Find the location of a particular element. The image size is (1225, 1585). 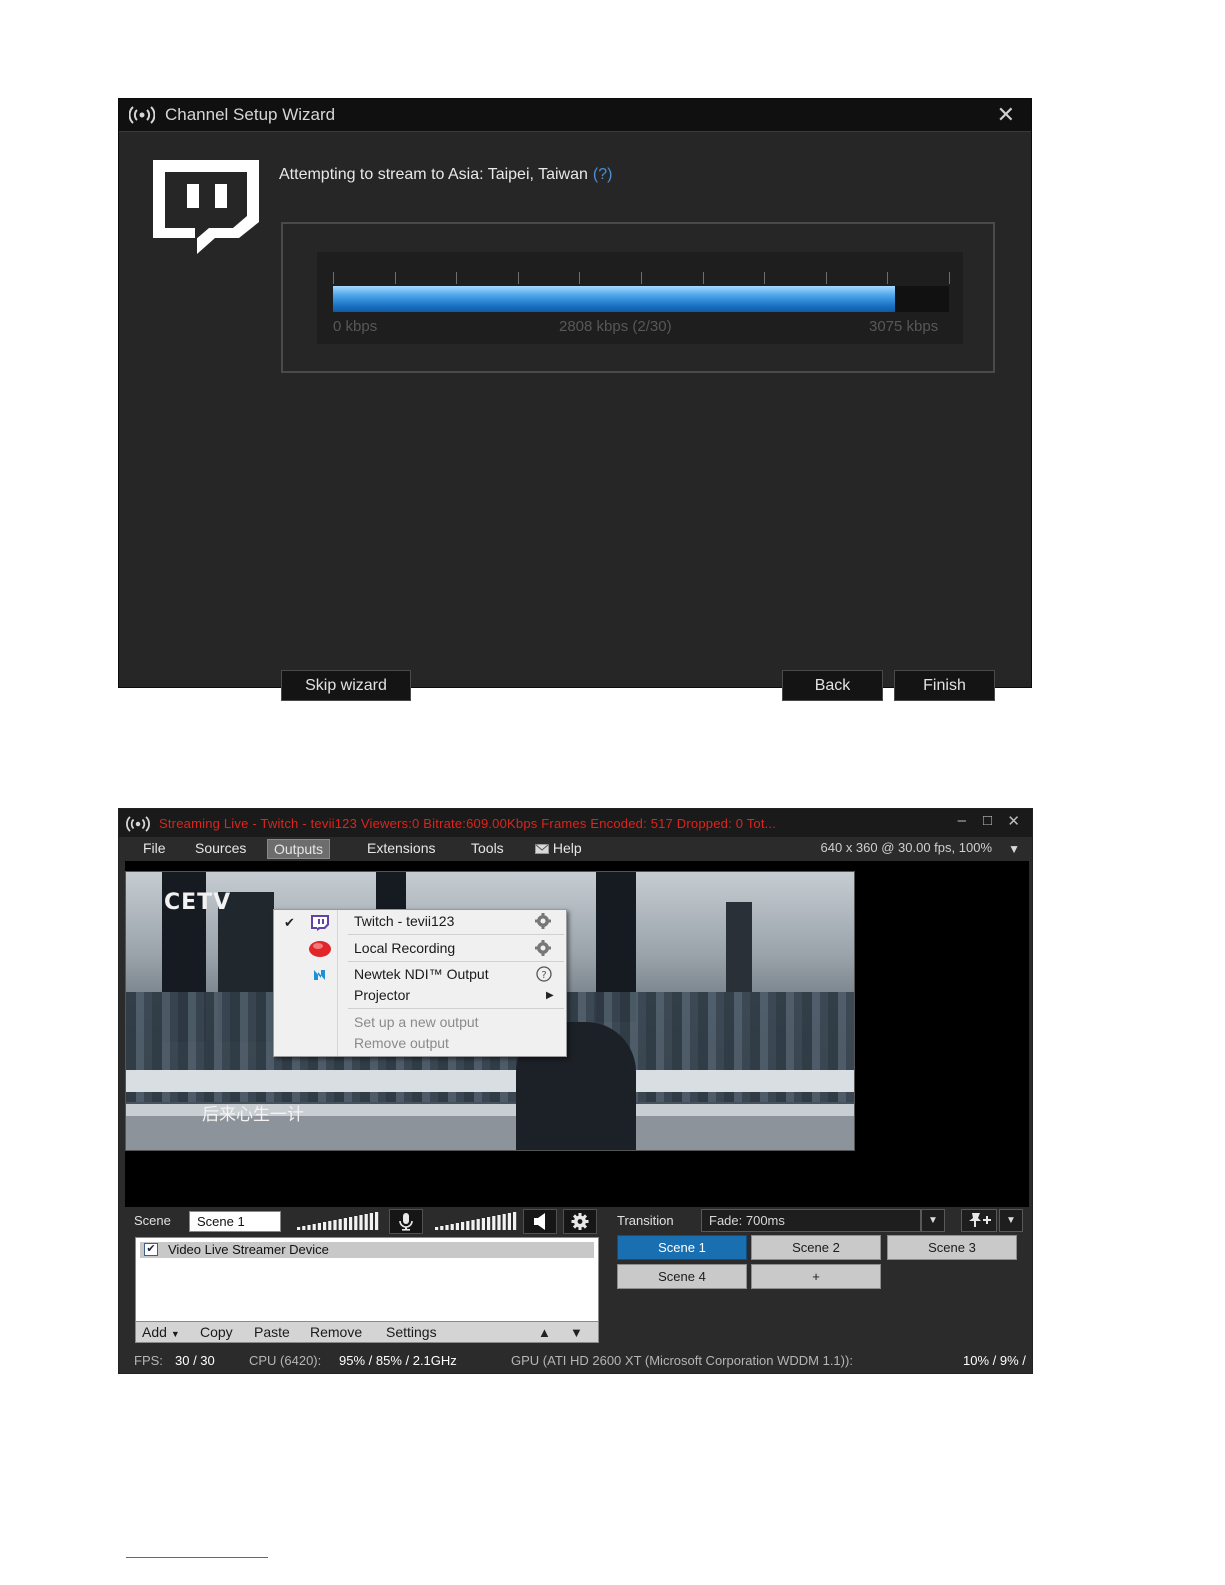

transition-select: Fade: 700ms is located at coordinates (811, 1220).